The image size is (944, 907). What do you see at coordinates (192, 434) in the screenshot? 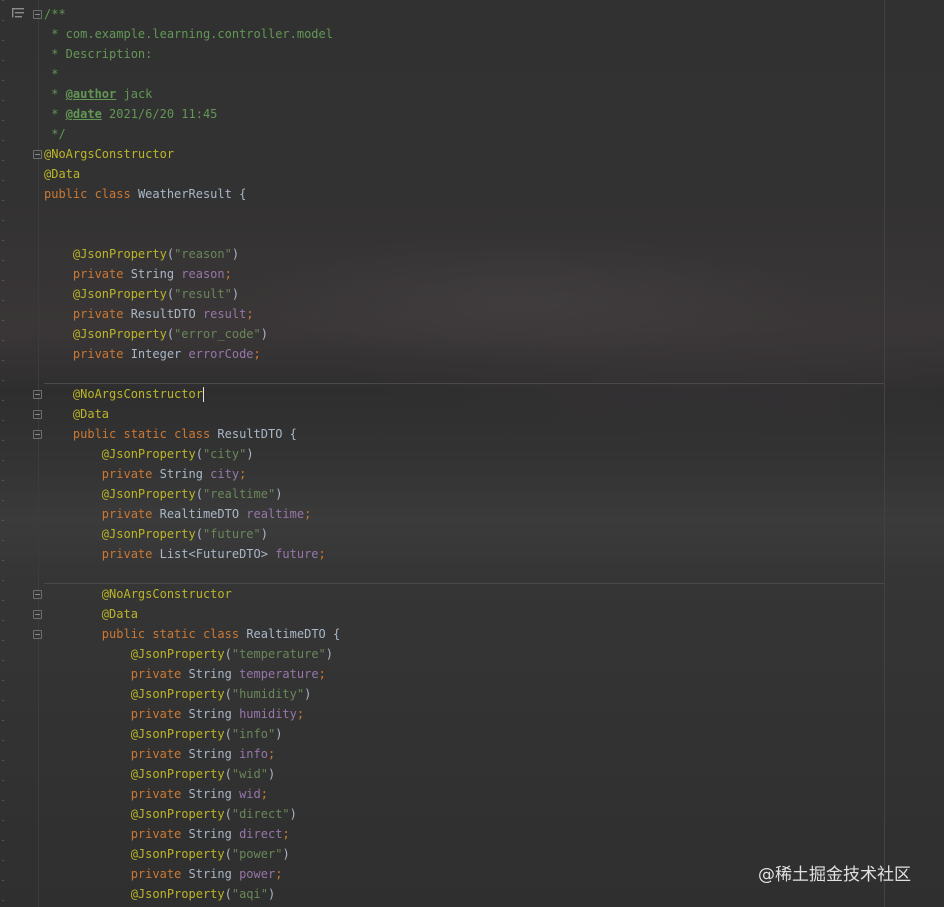
I see `code-line: public static class ResultDTO {` at bounding box center [192, 434].